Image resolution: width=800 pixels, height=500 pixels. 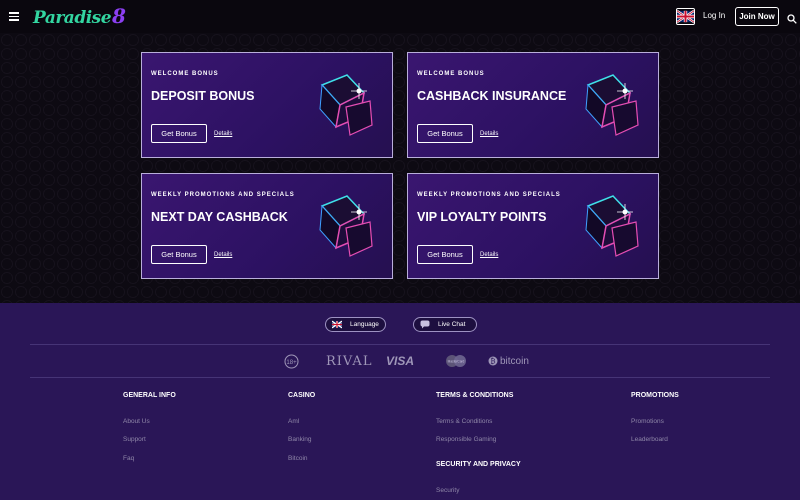 I want to click on language-label: Language, so click(x=364, y=324).